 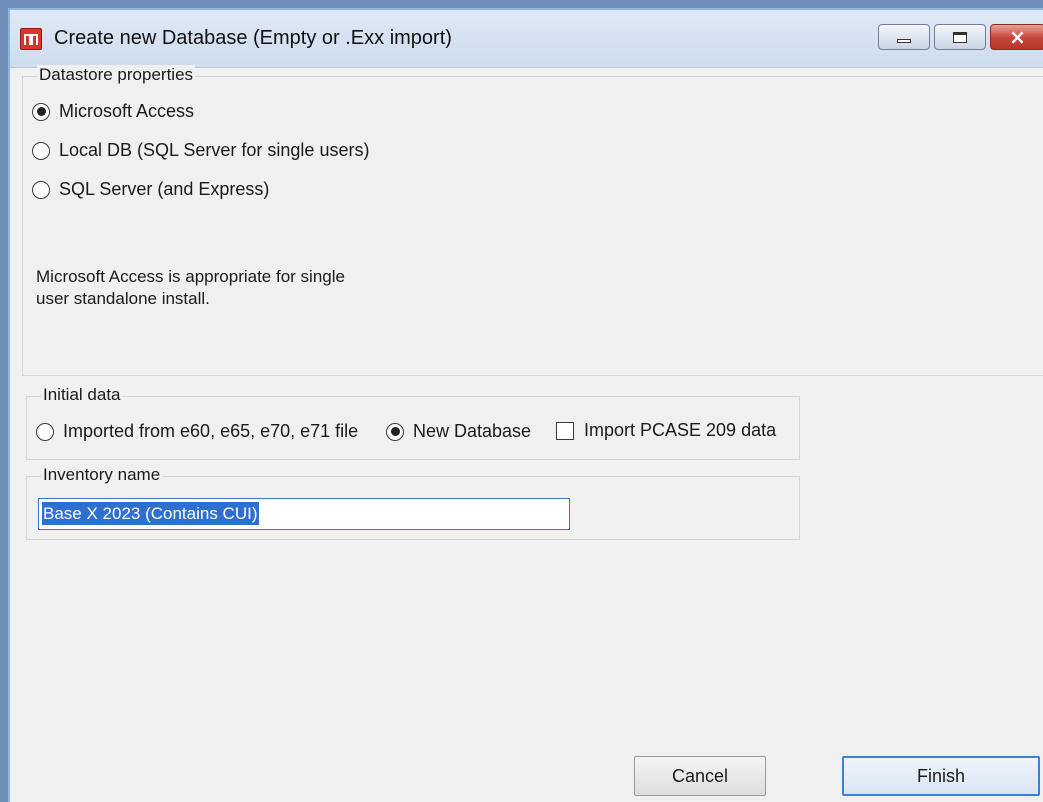 What do you see at coordinates (123, 298) in the screenshot?
I see `description-line: user standalone install.` at bounding box center [123, 298].